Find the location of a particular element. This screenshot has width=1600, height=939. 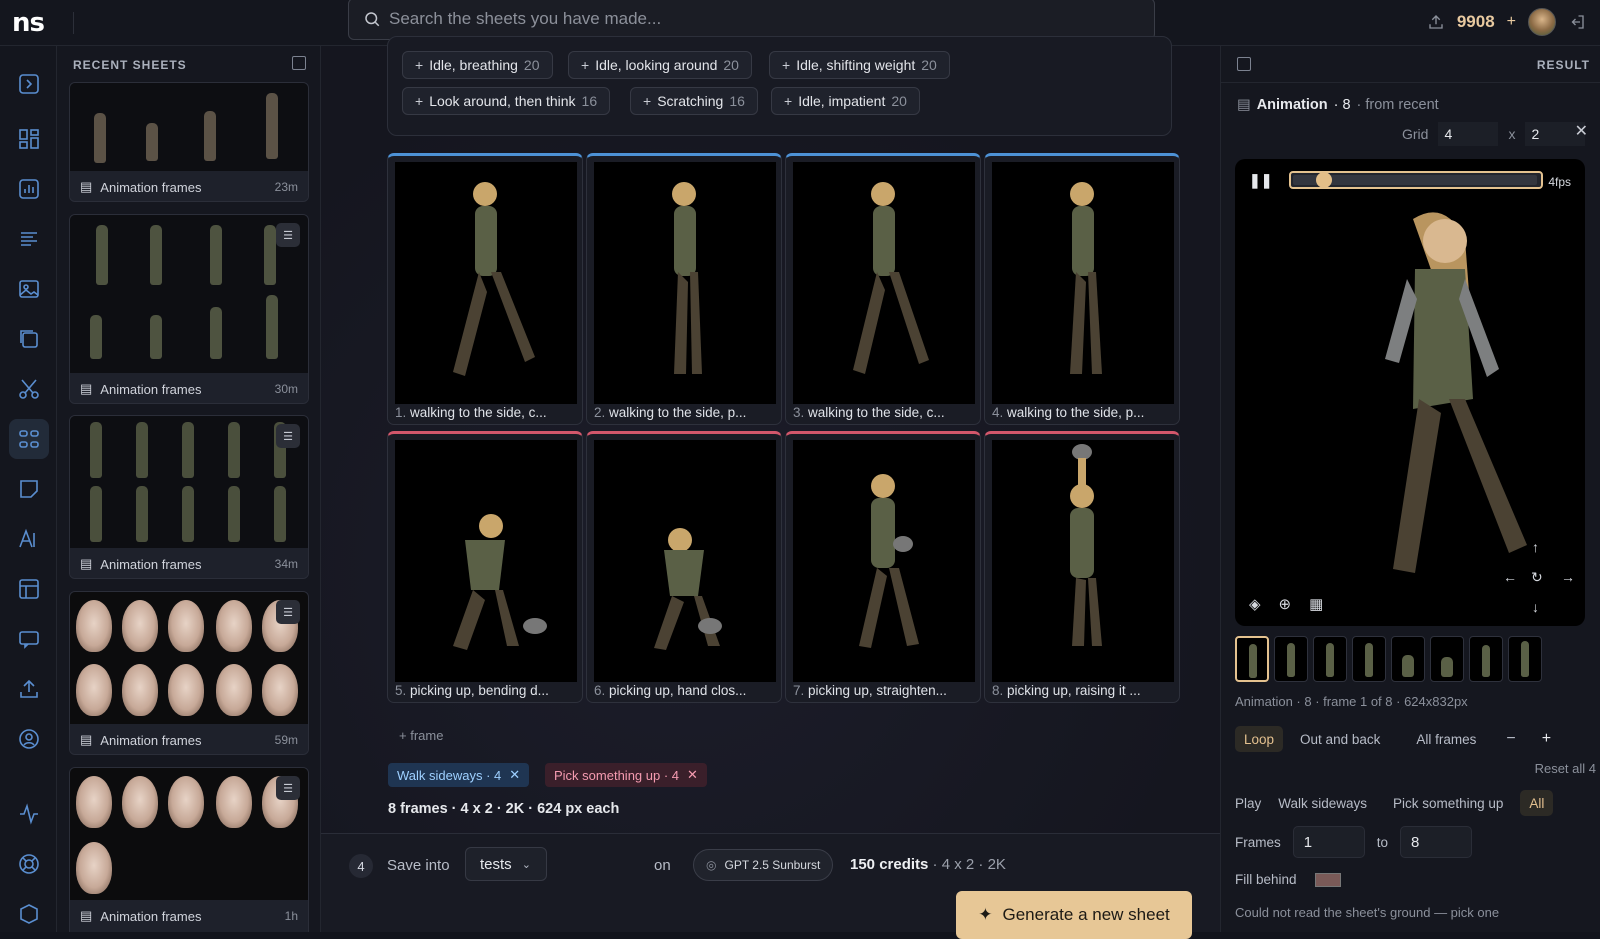

upload-icon is located at coordinates (1436, 22).